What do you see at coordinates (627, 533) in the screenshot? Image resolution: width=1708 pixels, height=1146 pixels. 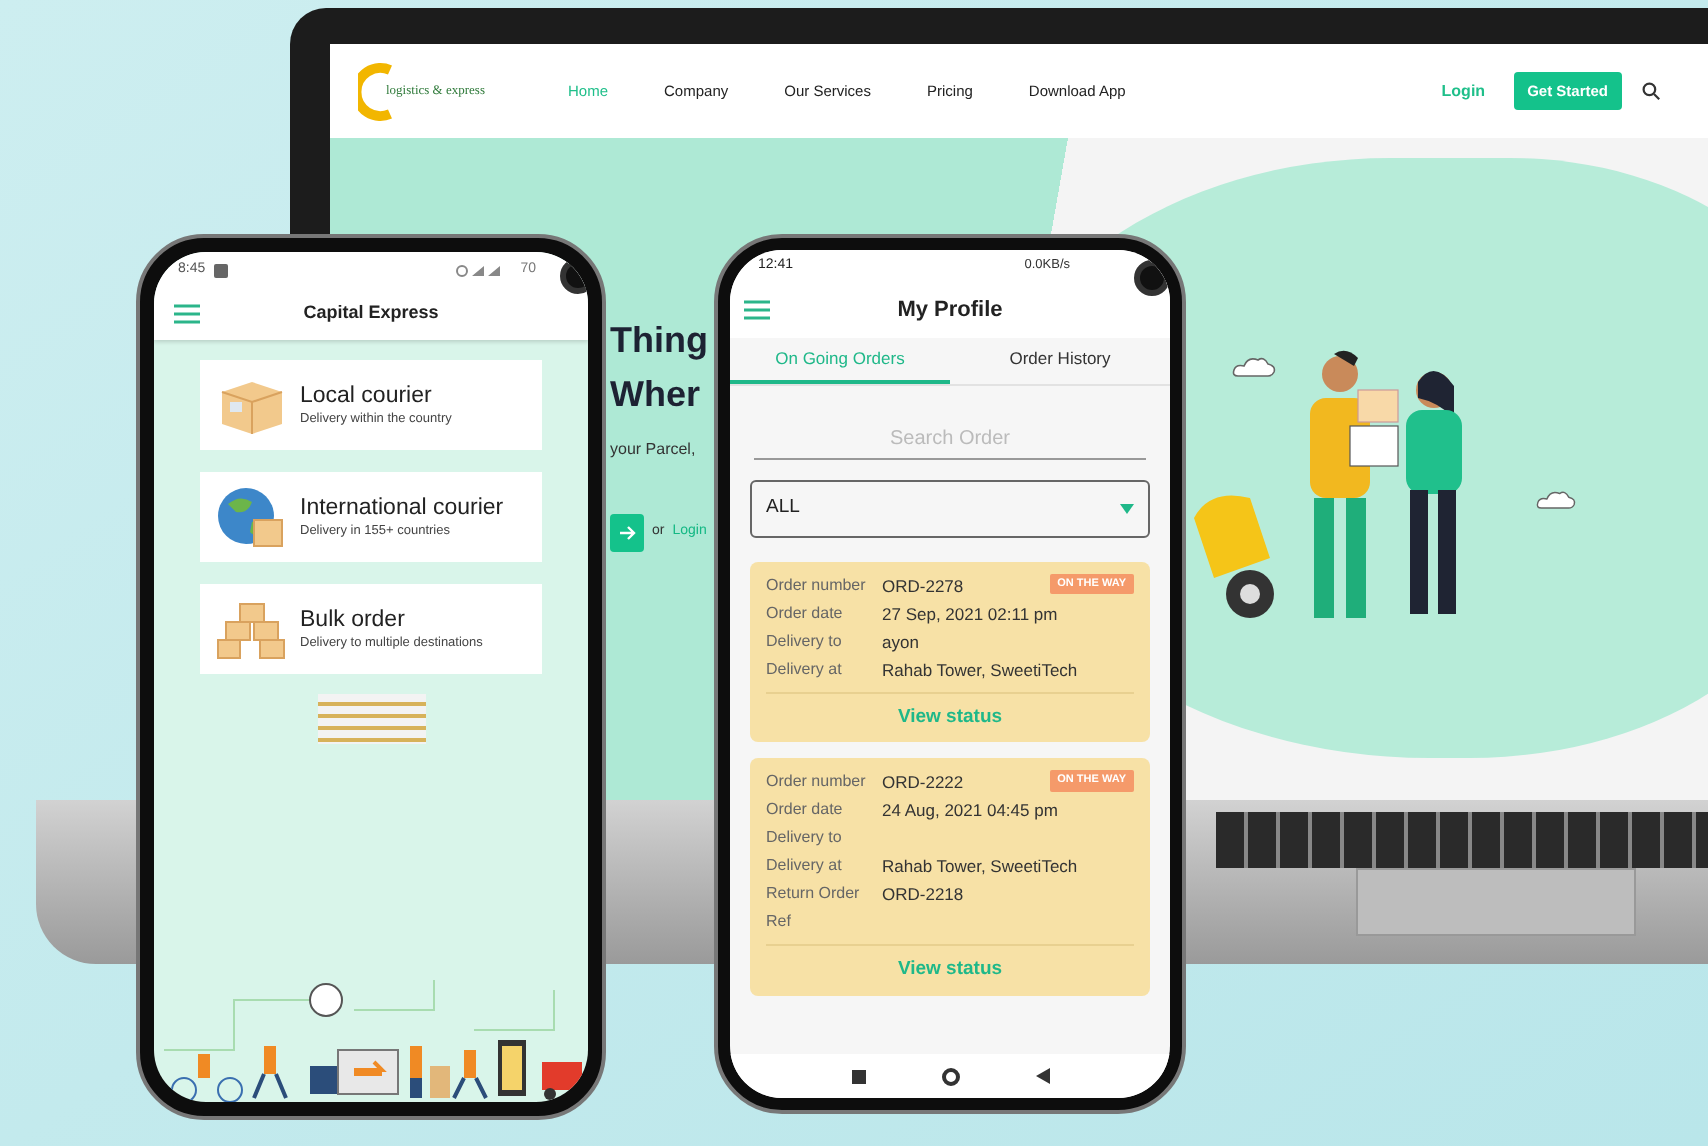 I see `arrow-right-icon` at bounding box center [627, 533].